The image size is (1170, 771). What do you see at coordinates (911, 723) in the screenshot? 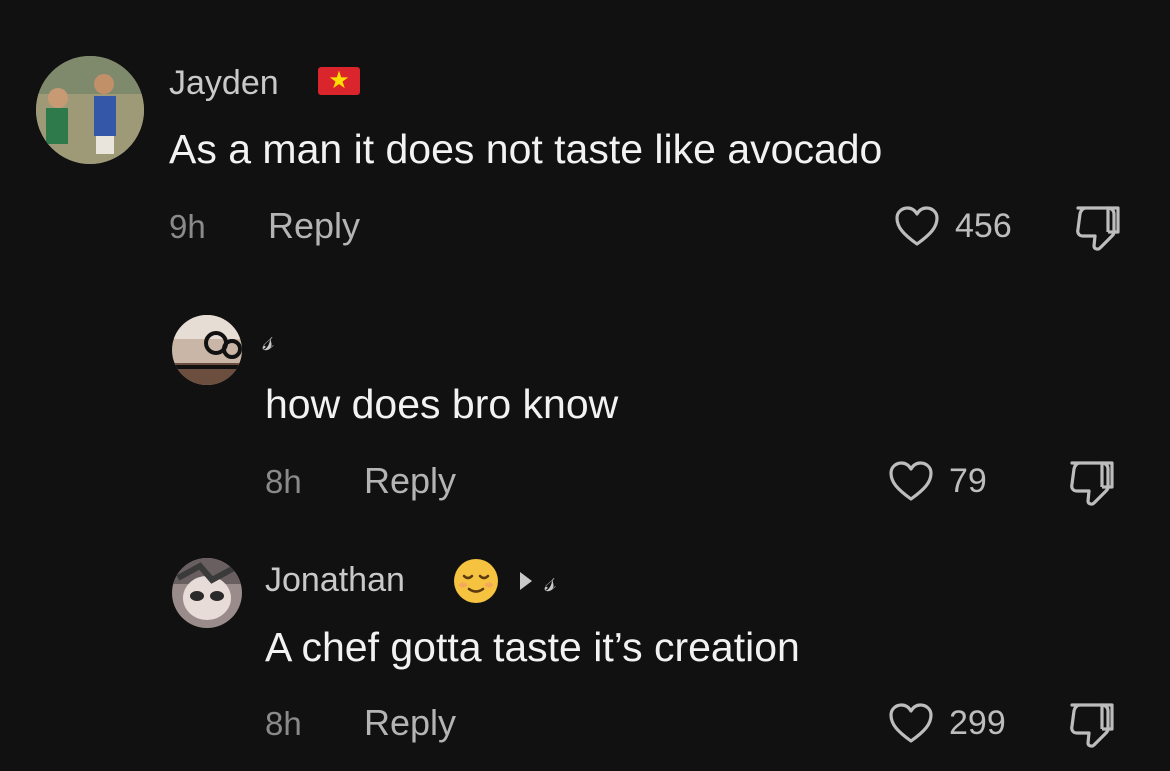
I see `heart-icon` at bounding box center [911, 723].